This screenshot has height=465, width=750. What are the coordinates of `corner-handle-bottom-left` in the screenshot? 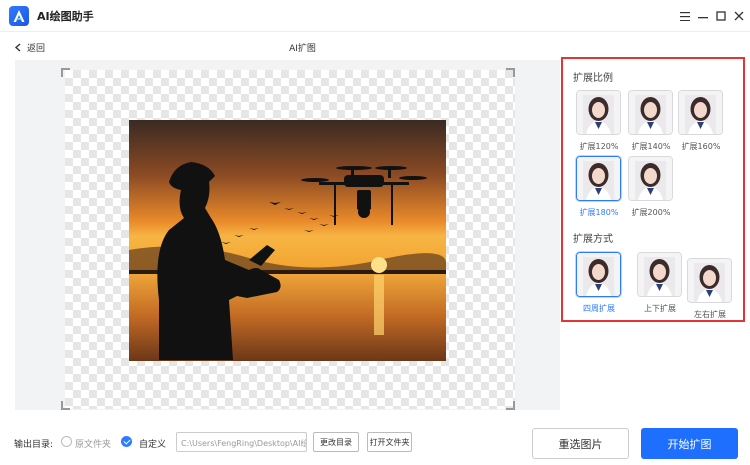 It's located at (65, 405).